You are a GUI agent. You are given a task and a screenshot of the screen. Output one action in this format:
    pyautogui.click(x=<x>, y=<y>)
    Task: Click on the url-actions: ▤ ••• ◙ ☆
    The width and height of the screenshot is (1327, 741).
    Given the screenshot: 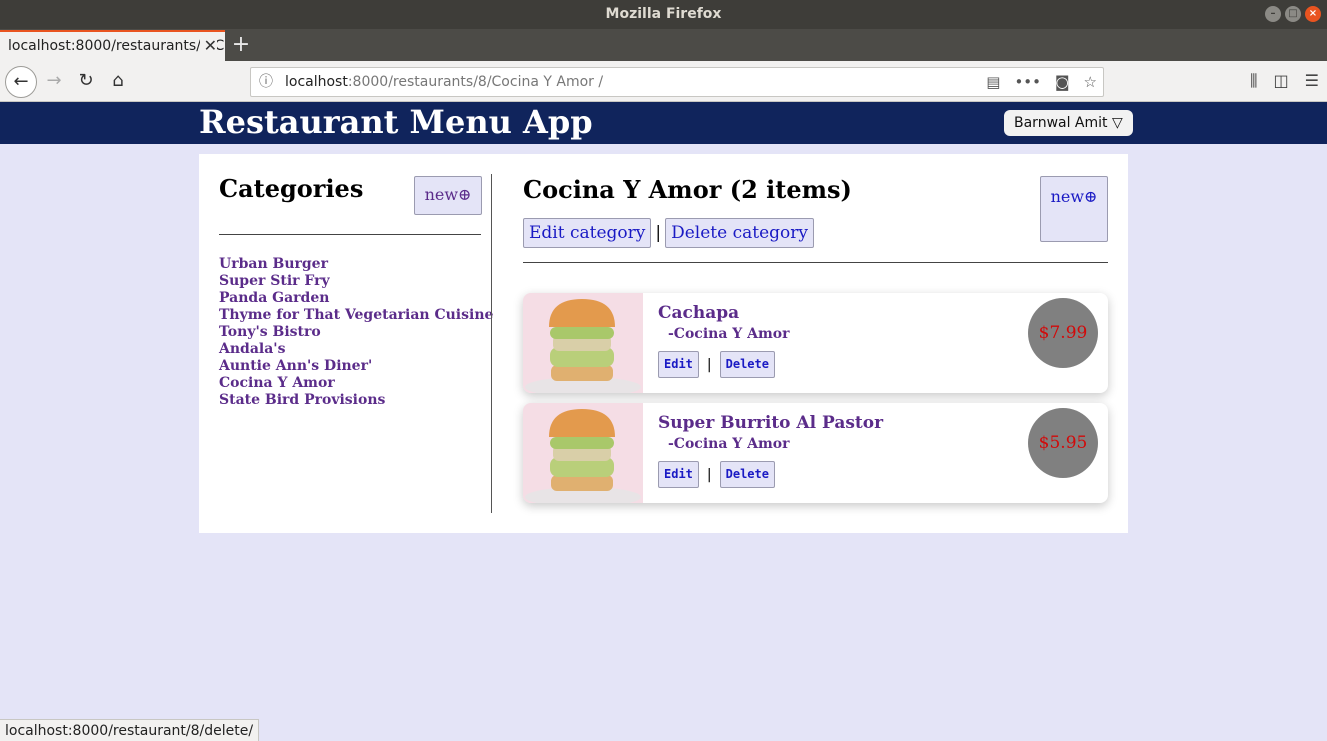 What is the action you would take?
    pyautogui.click(x=1041, y=82)
    